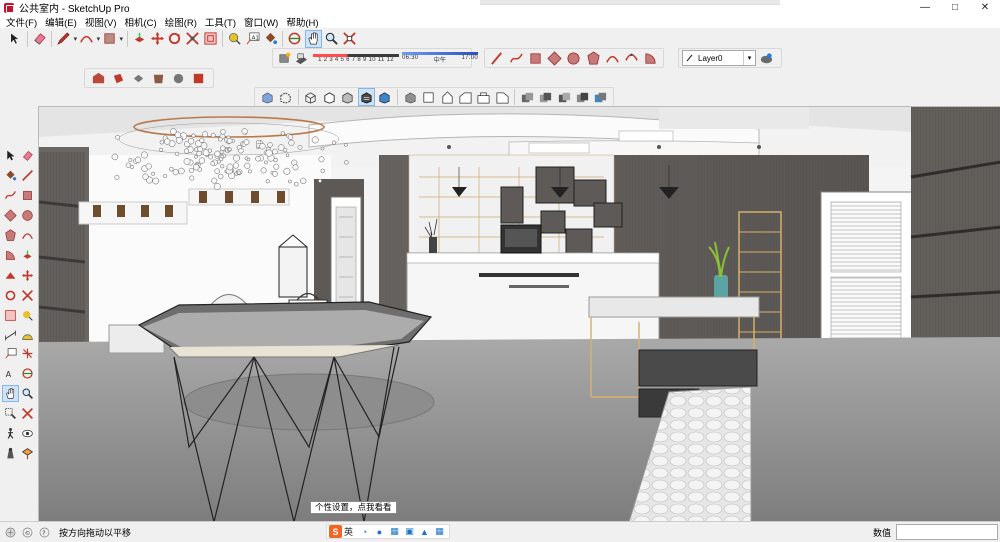  What do you see at coordinates (121, 39) in the screenshot?
I see `rectangle-tool-dropdown: ▾` at bounding box center [121, 39].